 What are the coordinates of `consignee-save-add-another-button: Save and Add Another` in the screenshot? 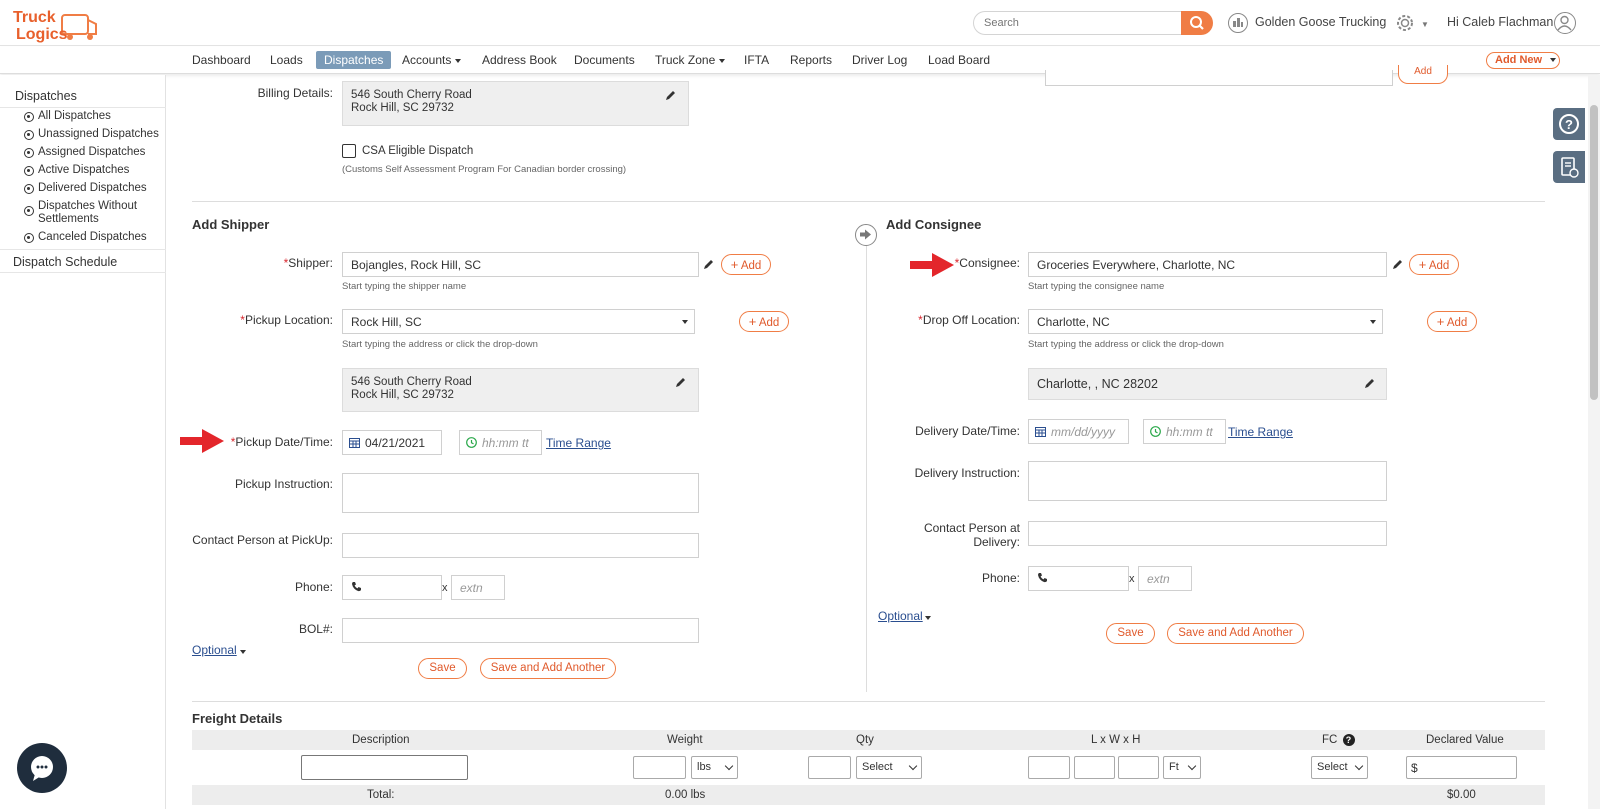 It's located at (1235, 633).